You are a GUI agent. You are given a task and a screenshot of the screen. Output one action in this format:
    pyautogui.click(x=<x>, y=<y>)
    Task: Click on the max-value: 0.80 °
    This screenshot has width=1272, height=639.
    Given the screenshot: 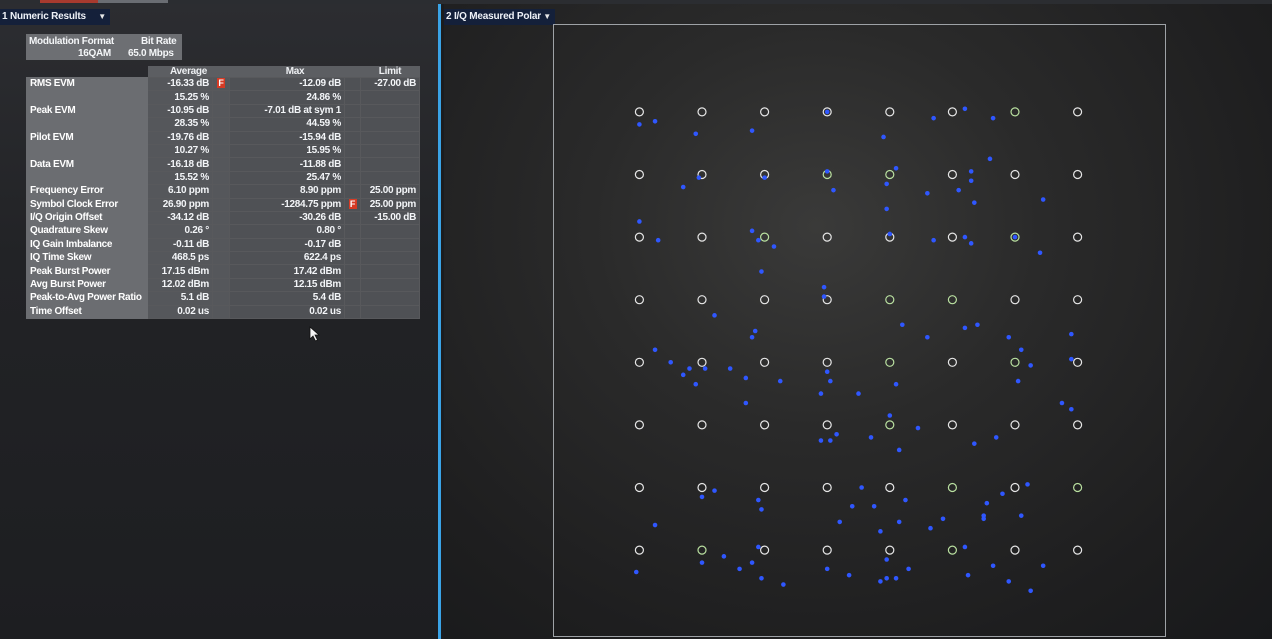 What is the action you would take?
    pyautogui.click(x=287, y=231)
    